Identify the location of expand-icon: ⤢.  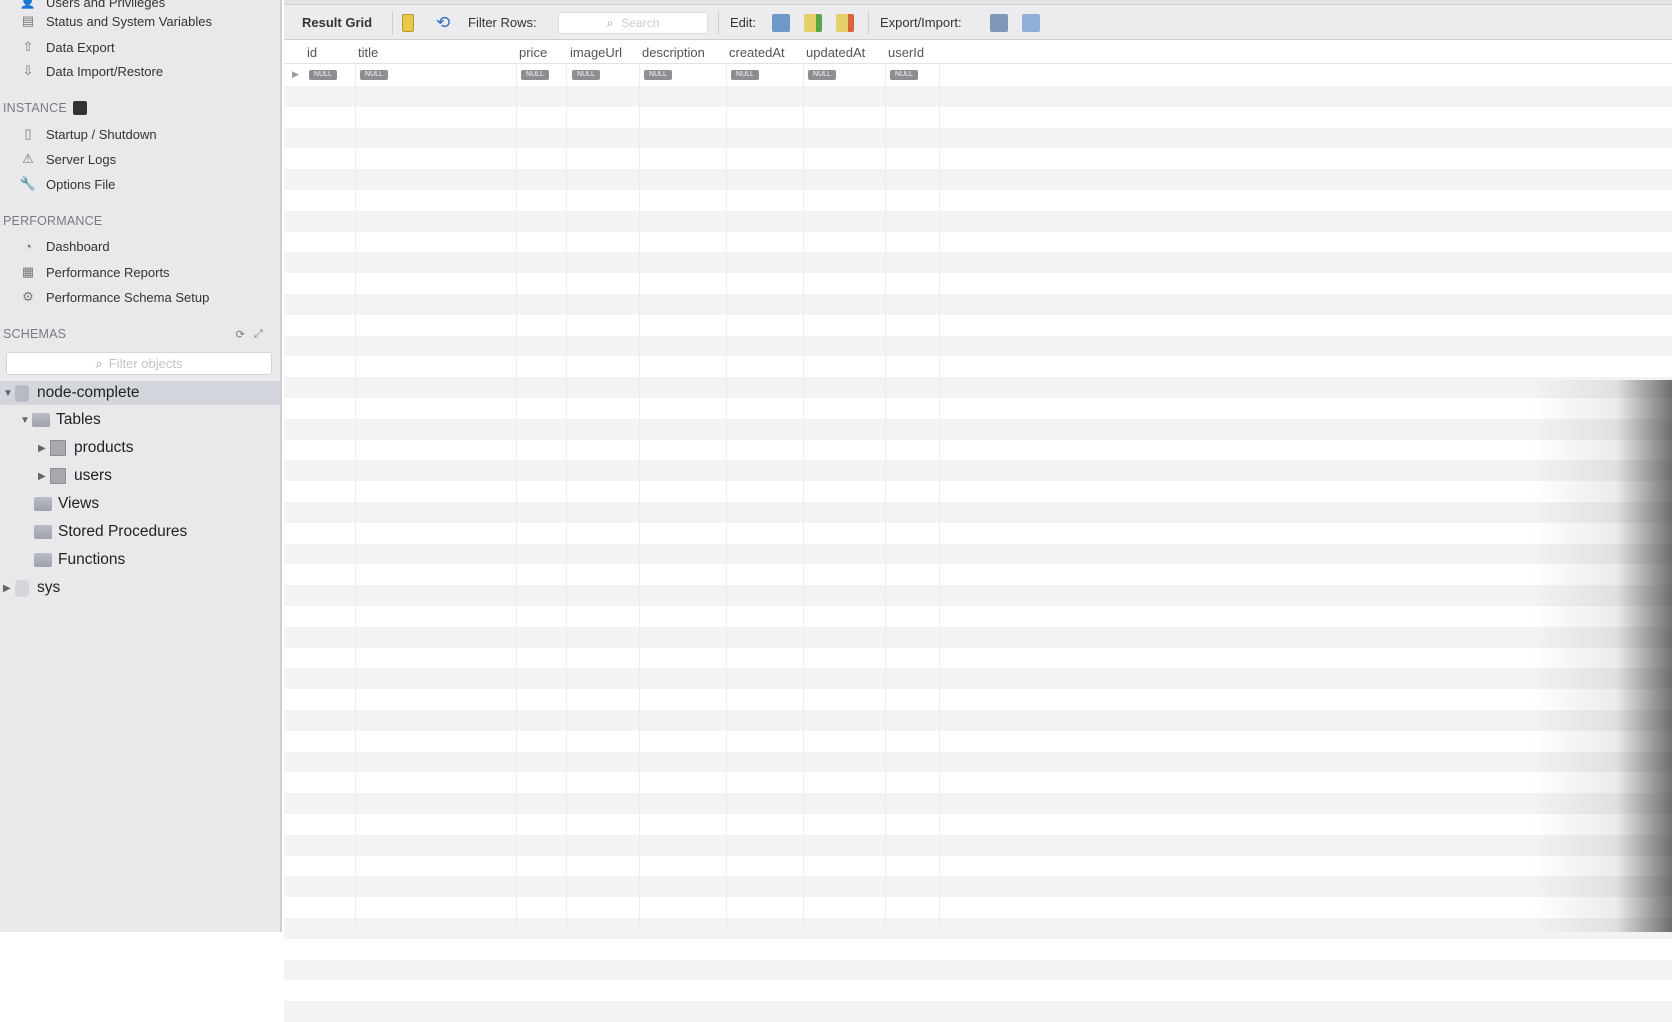
(258, 334).